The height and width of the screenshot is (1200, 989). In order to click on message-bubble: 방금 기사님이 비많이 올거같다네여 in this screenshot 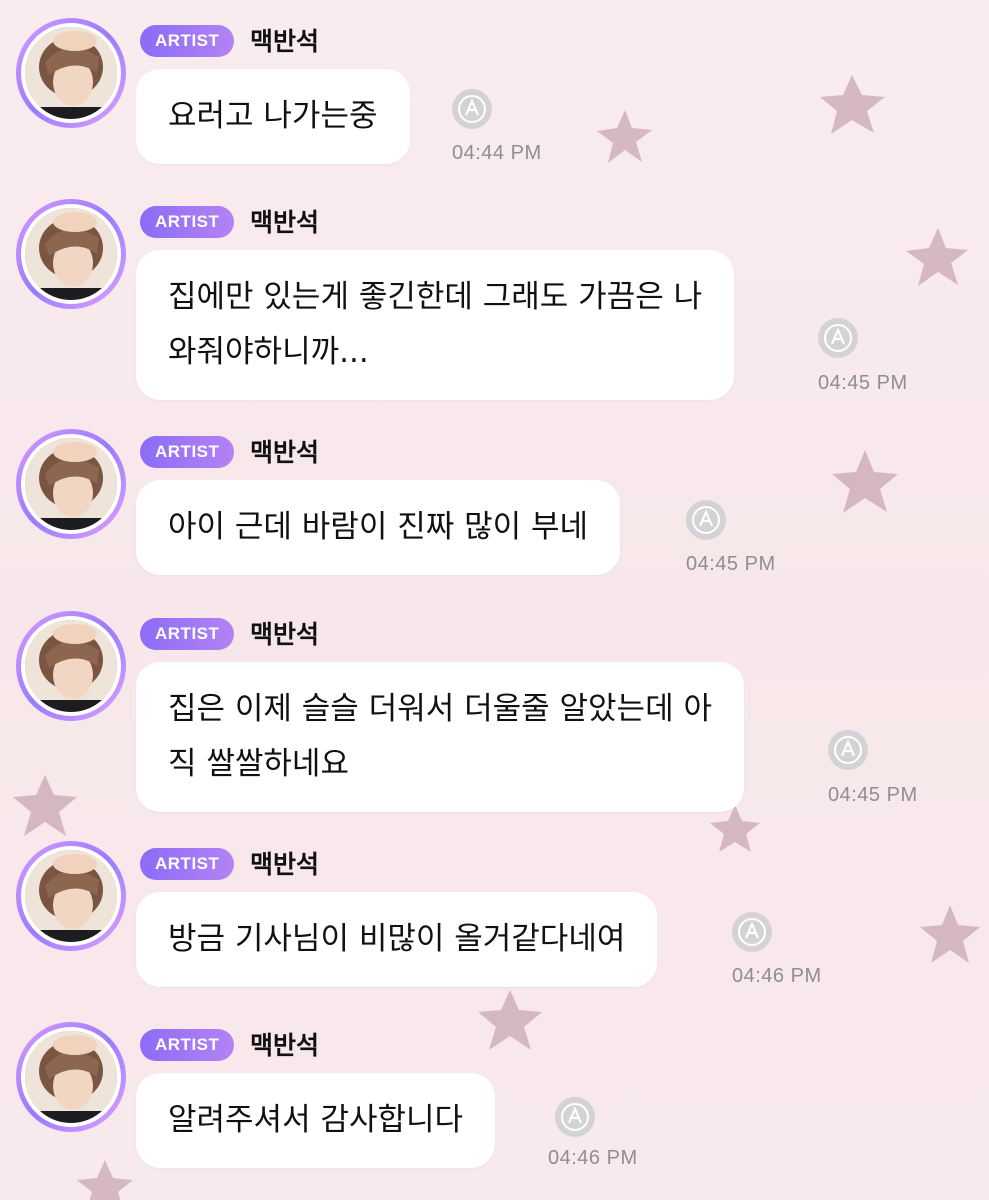, I will do `click(397, 939)`.